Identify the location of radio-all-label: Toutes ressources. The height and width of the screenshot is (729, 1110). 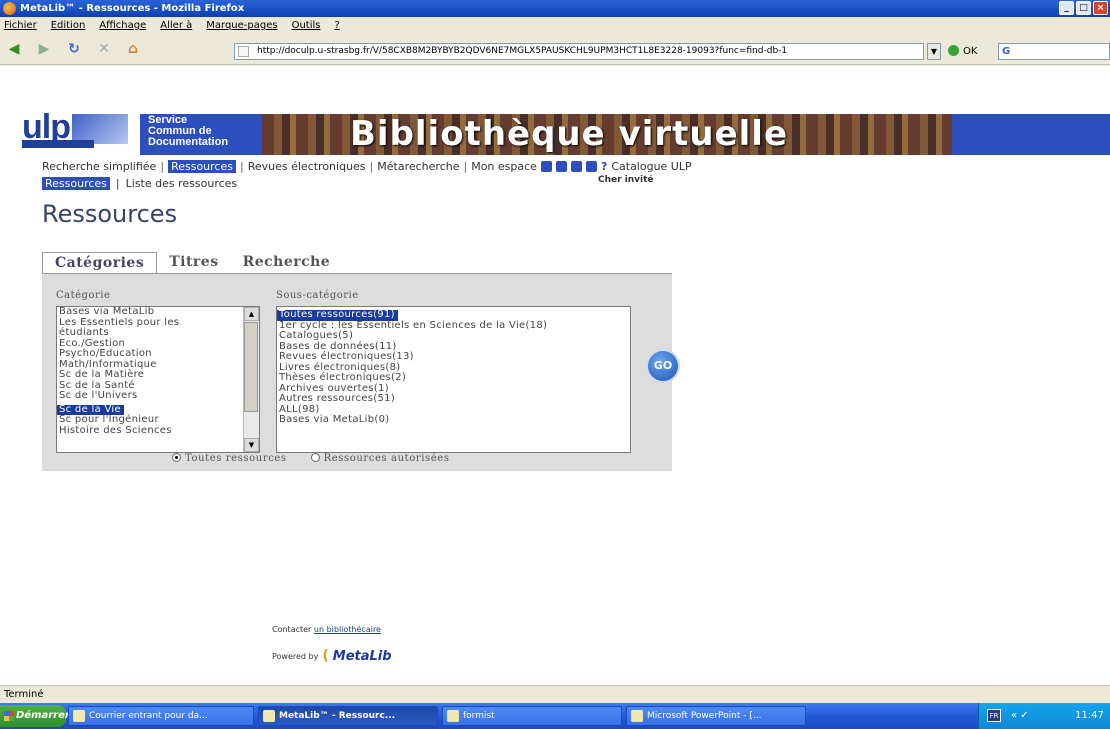
(236, 458).